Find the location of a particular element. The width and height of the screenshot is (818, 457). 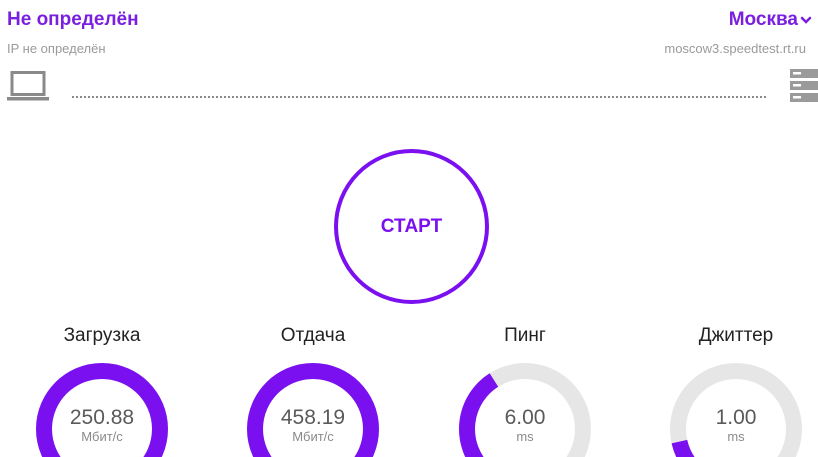

ip-address-label: IP не определён is located at coordinates (56, 48).